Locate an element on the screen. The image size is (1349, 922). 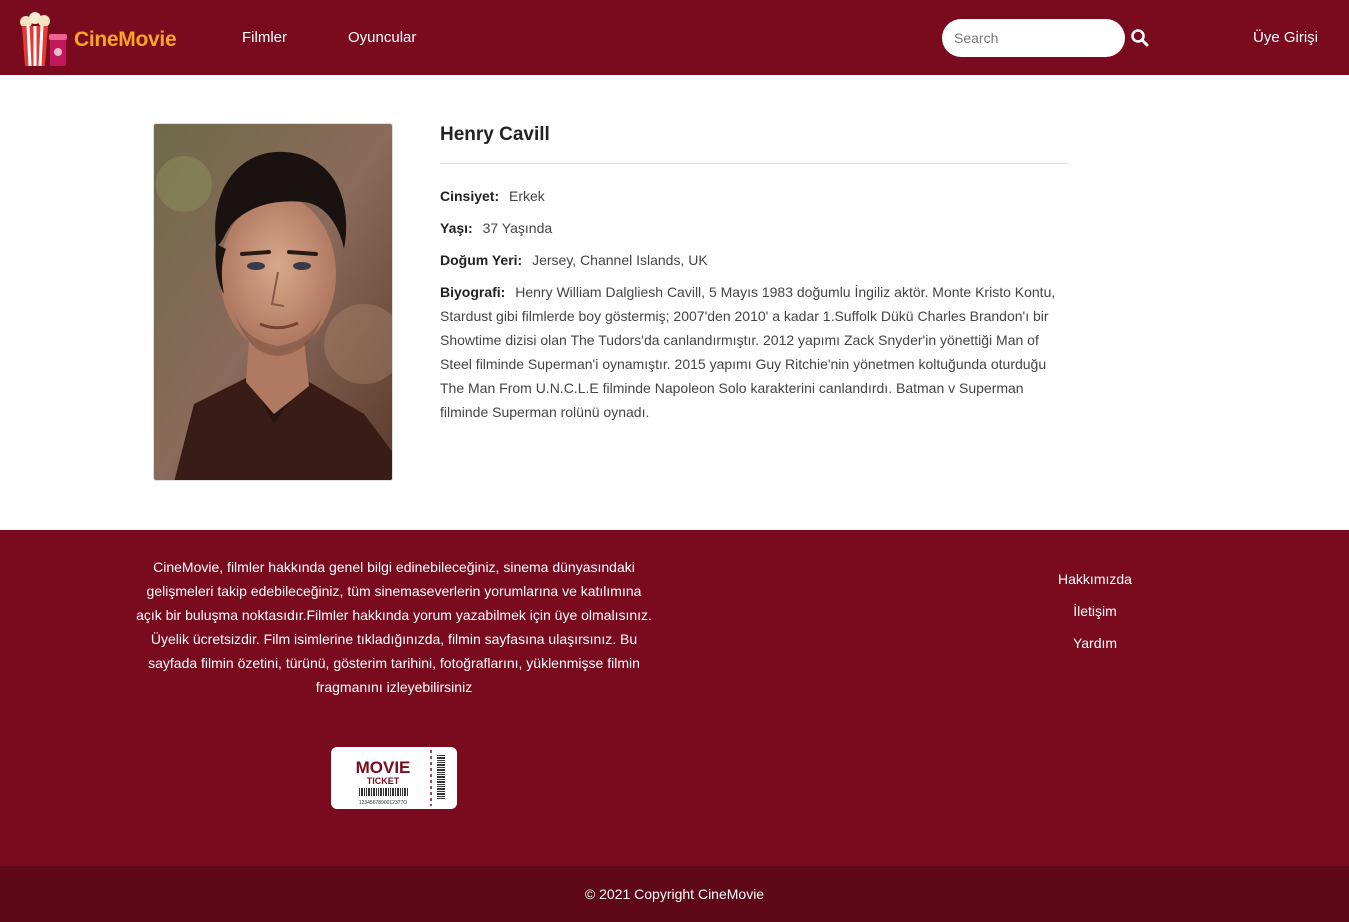
info-label: Biyografi: is located at coordinates (473, 292).